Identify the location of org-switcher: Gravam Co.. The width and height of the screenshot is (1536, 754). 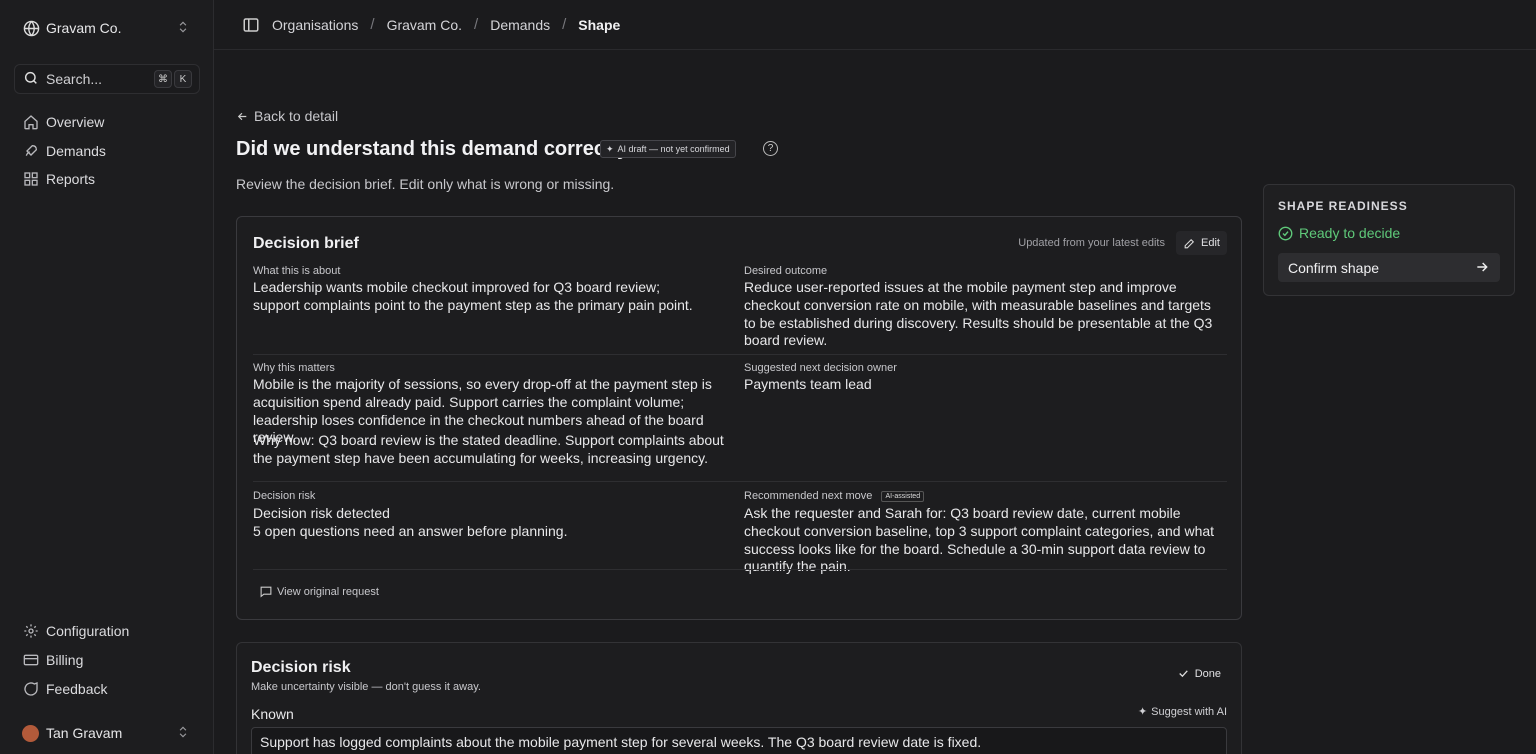
(107, 28).